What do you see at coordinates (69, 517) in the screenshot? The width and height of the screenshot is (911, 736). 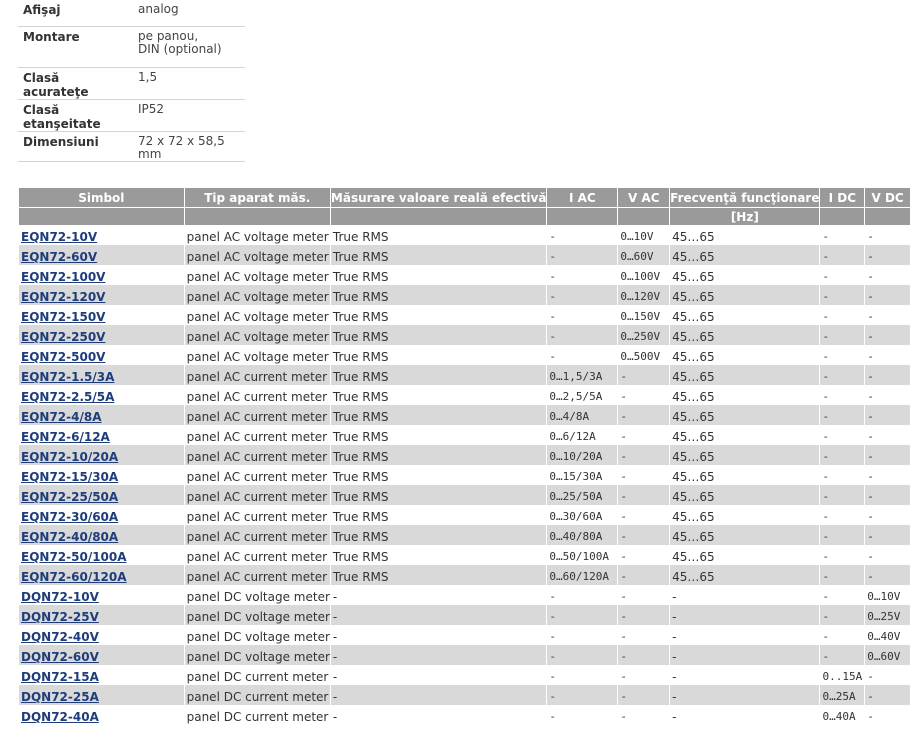 I see `product-link: EQN72-30/60A` at bounding box center [69, 517].